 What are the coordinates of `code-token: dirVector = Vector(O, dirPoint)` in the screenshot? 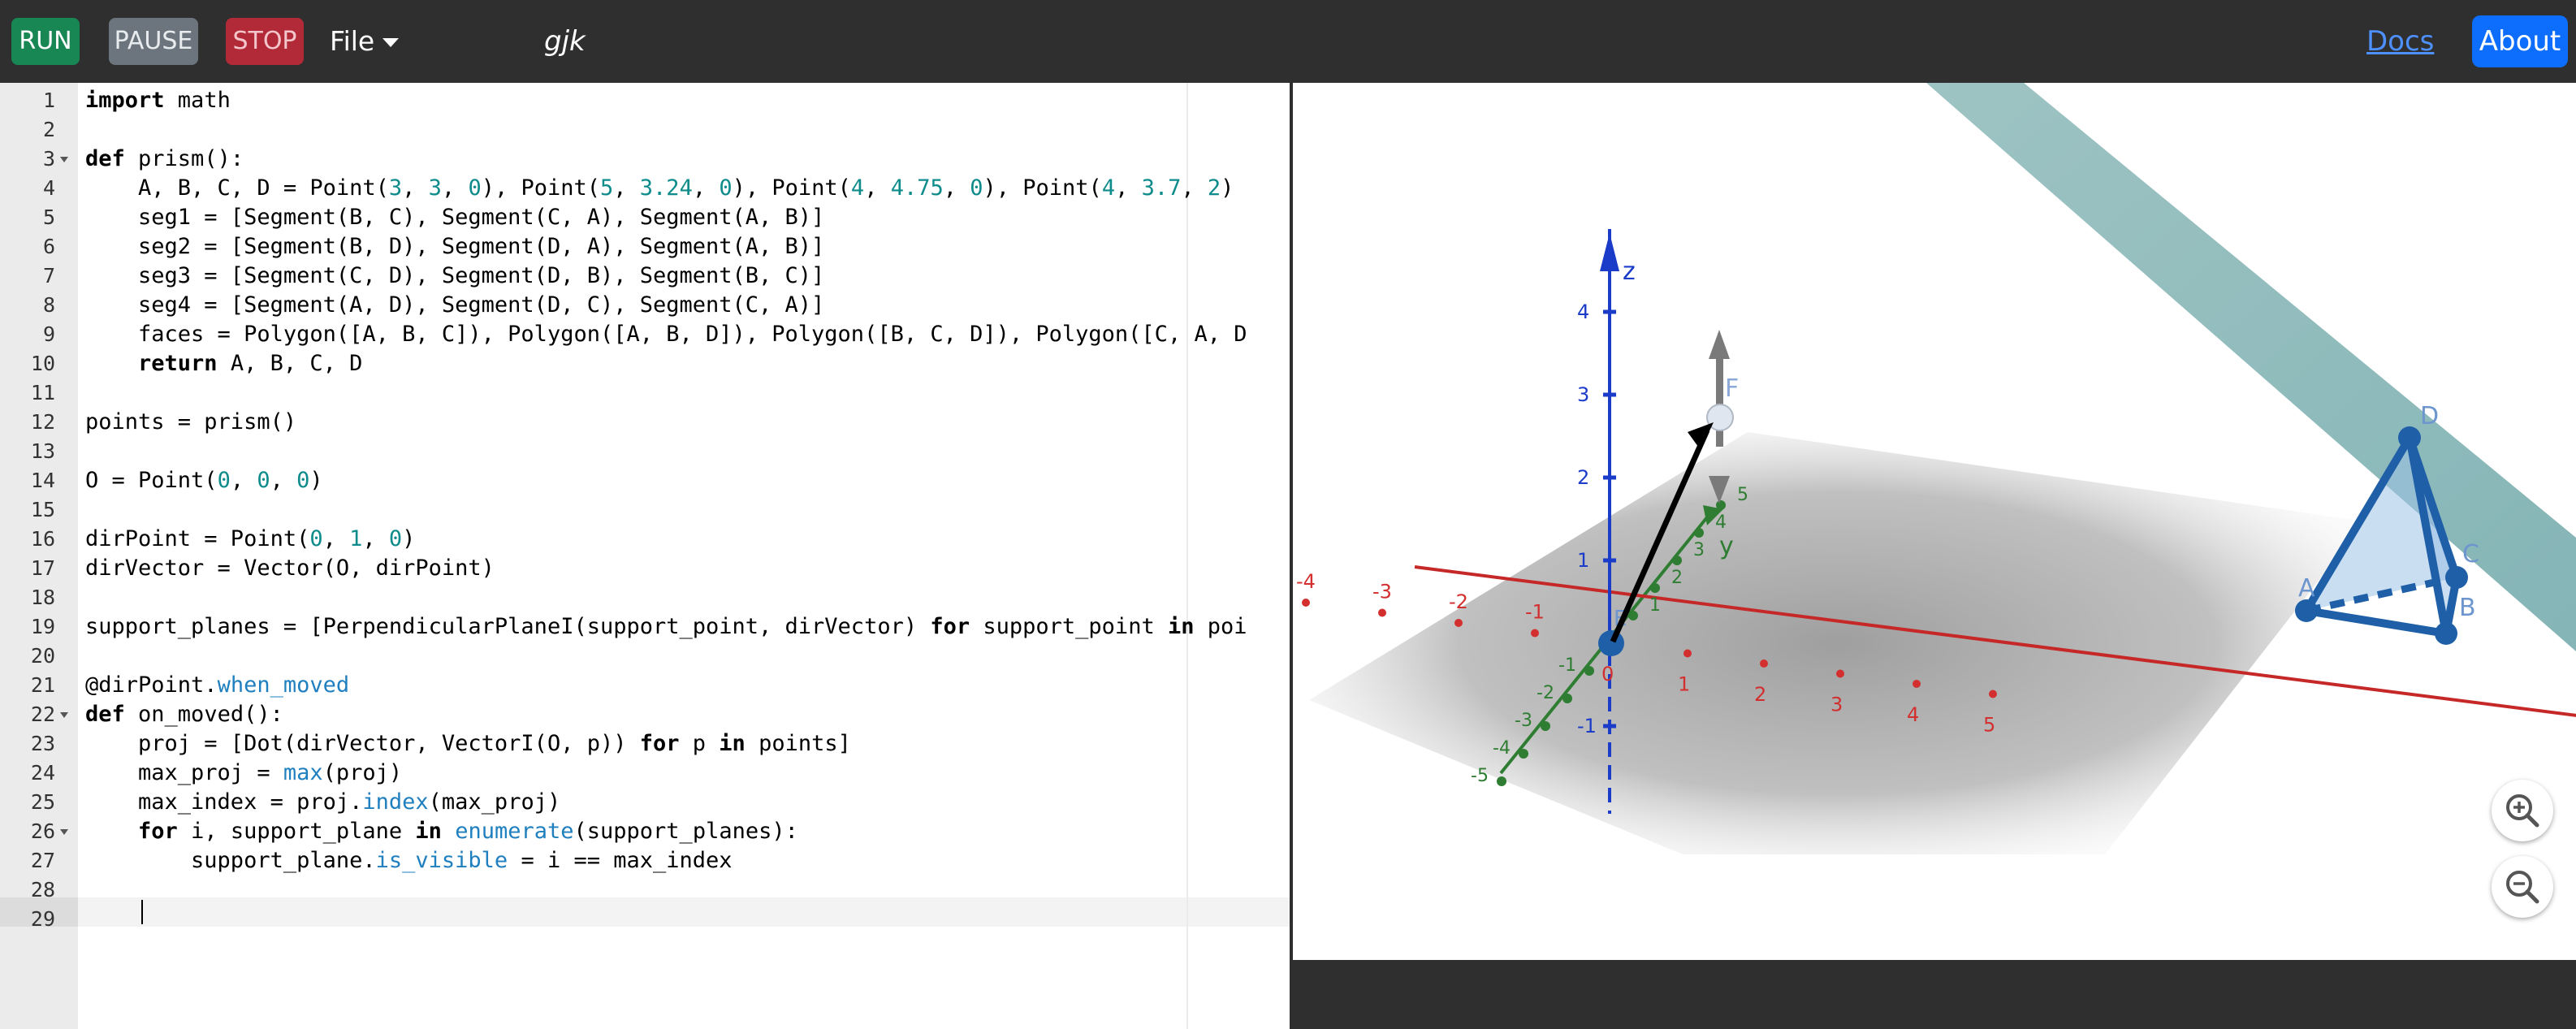 It's located at (290, 568).